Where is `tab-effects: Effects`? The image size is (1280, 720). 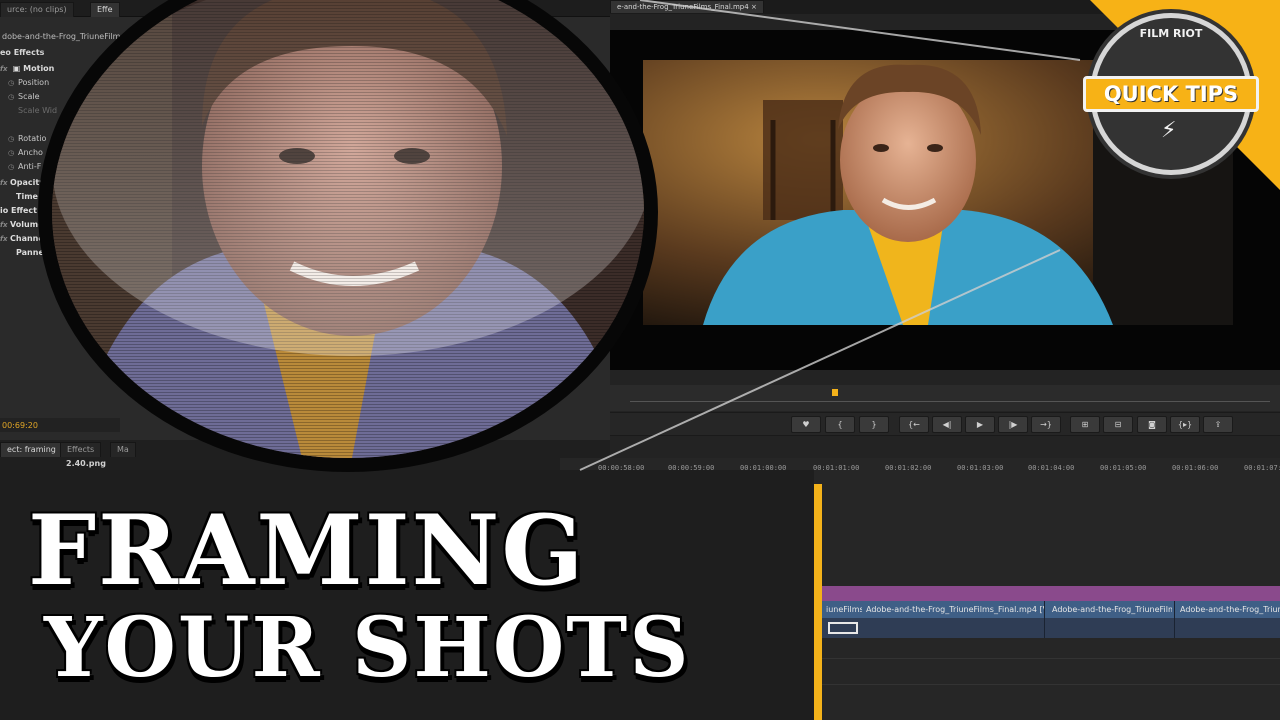
tab-effects: Effects is located at coordinates (81, 449).